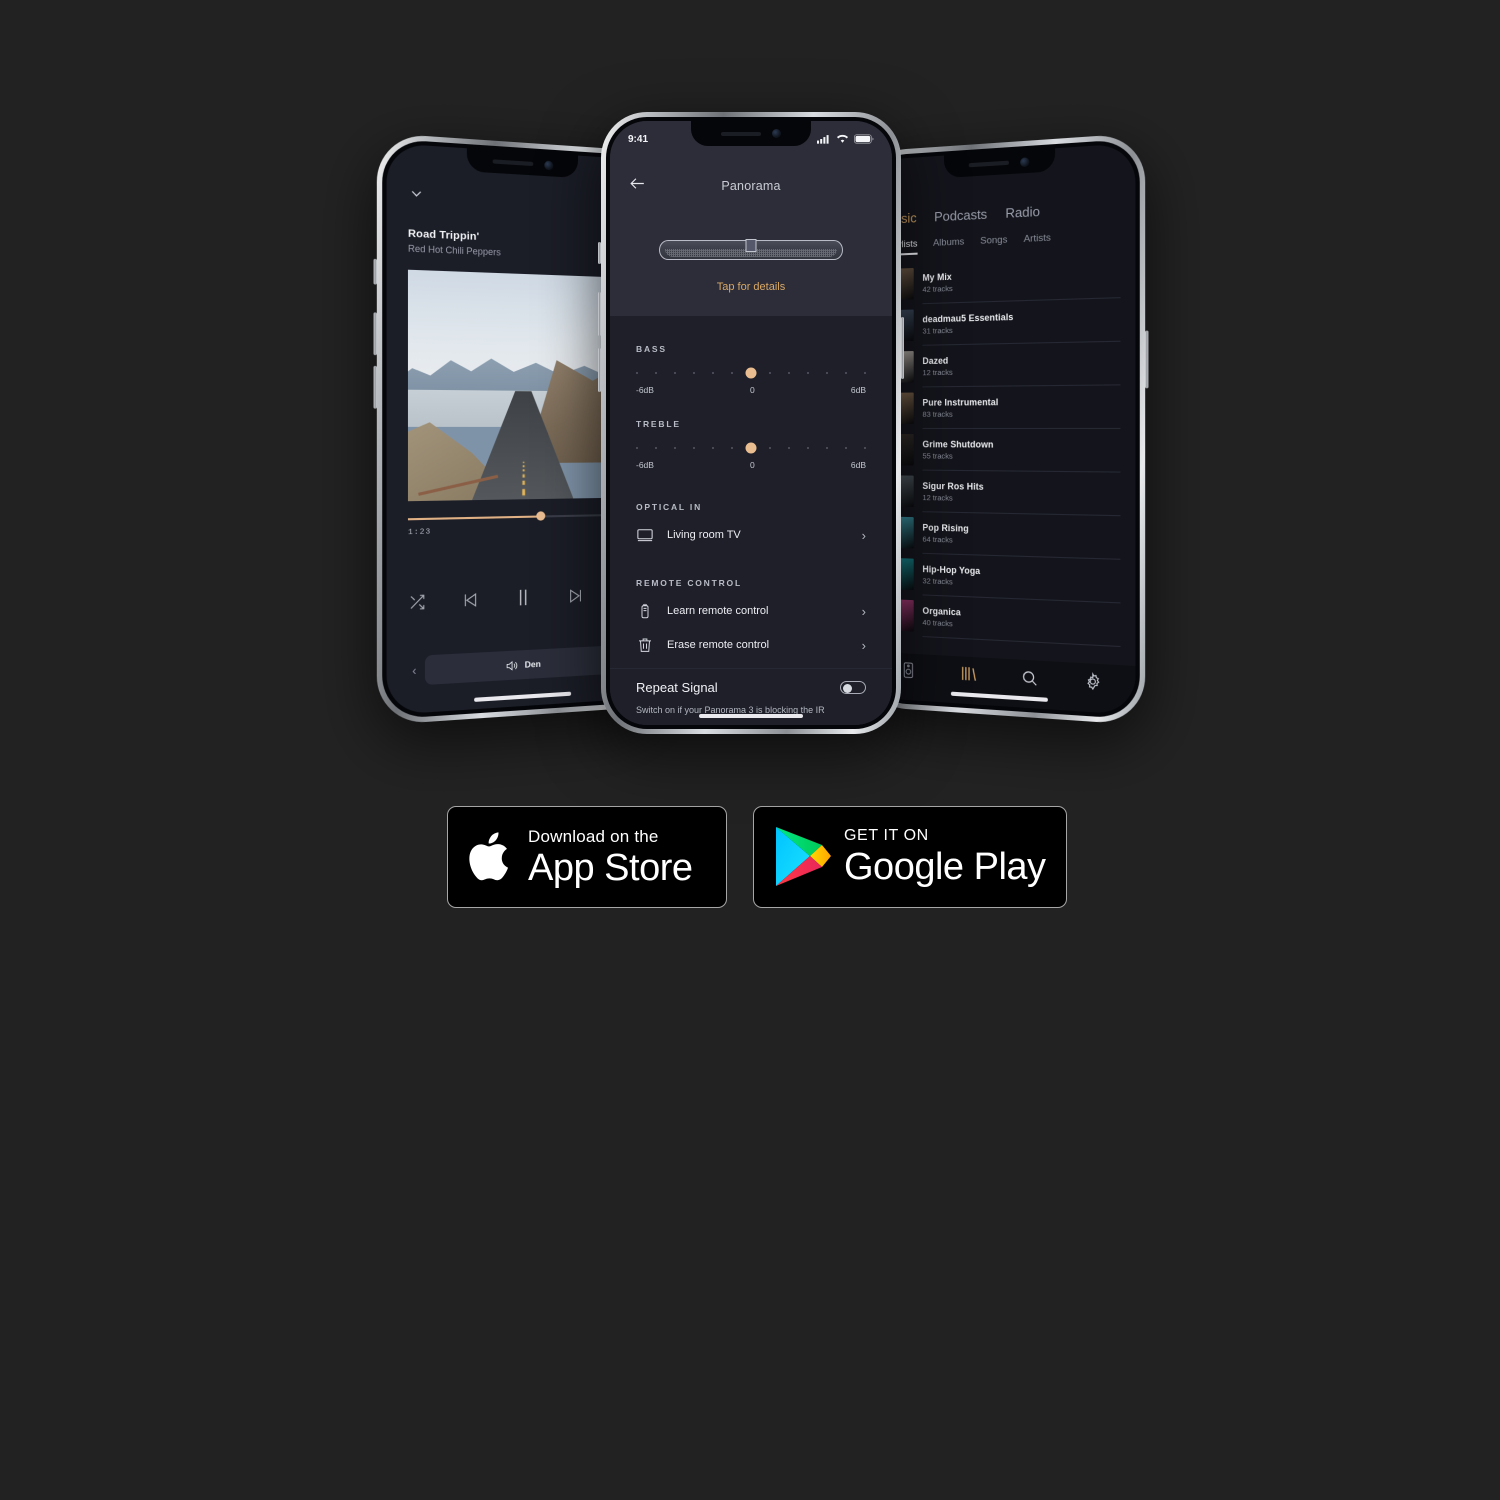 This screenshot has height=1500, width=1500. Describe the element at coordinates (886, 835) in the screenshot. I see `google-play-small-text: GET IT ON` at that location.